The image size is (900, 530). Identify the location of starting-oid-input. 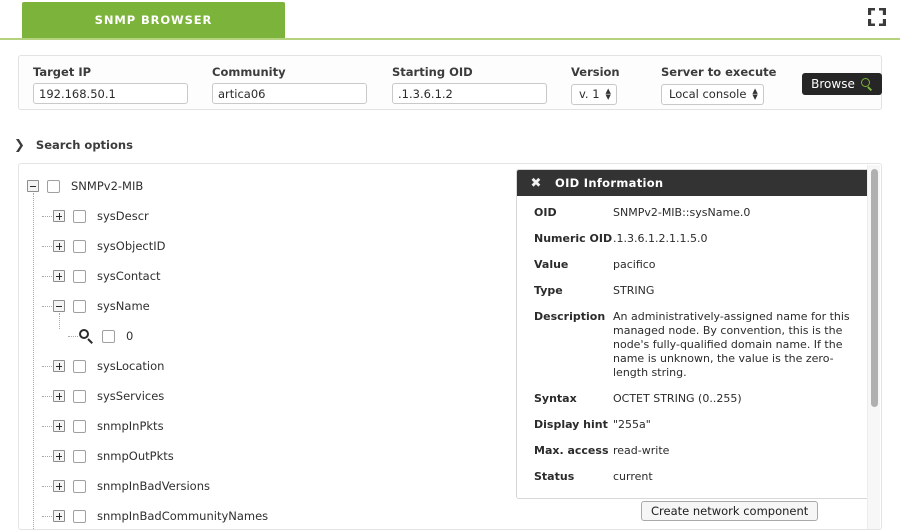
(469, 93).